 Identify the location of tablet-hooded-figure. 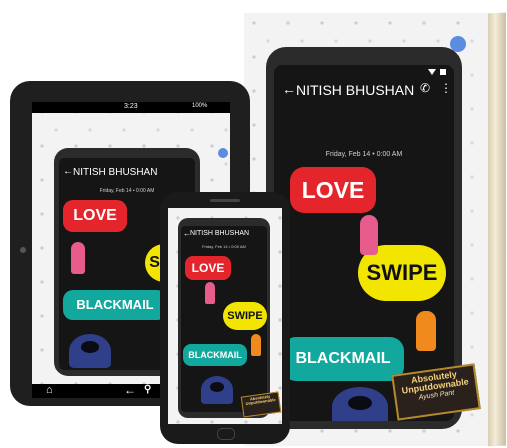
(90, 351).